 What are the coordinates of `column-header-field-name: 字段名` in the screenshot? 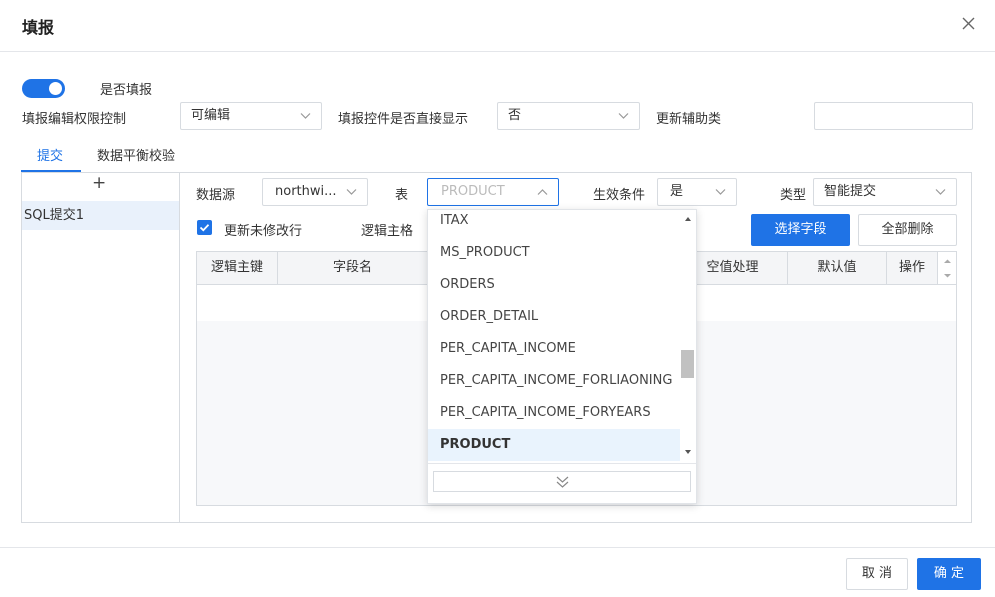 It's located at (353, 268).